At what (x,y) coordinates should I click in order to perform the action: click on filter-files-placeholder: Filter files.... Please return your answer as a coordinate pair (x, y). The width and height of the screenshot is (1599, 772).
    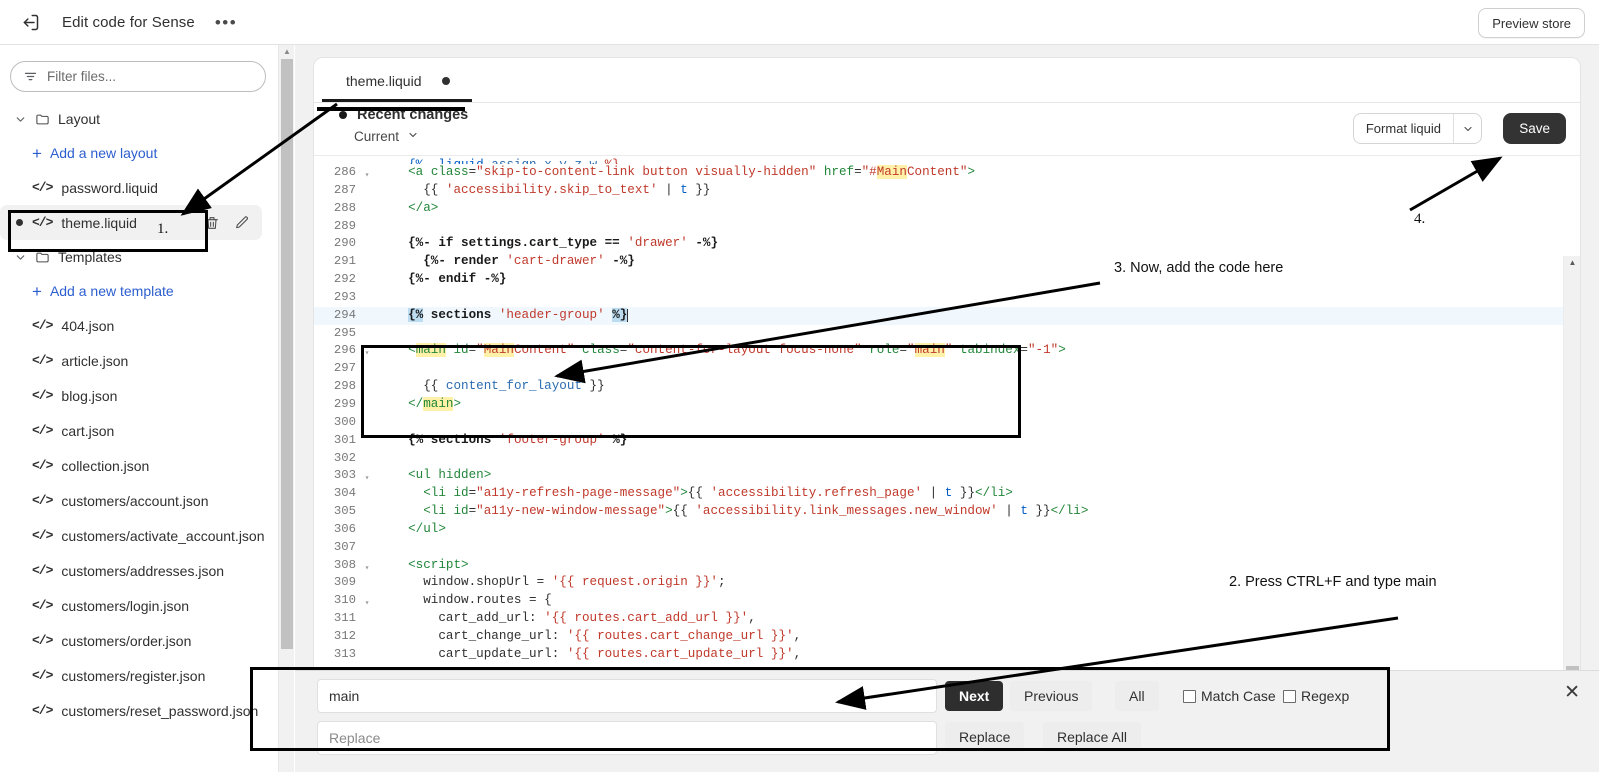
    Looking at the image, I should click on (82, 76).